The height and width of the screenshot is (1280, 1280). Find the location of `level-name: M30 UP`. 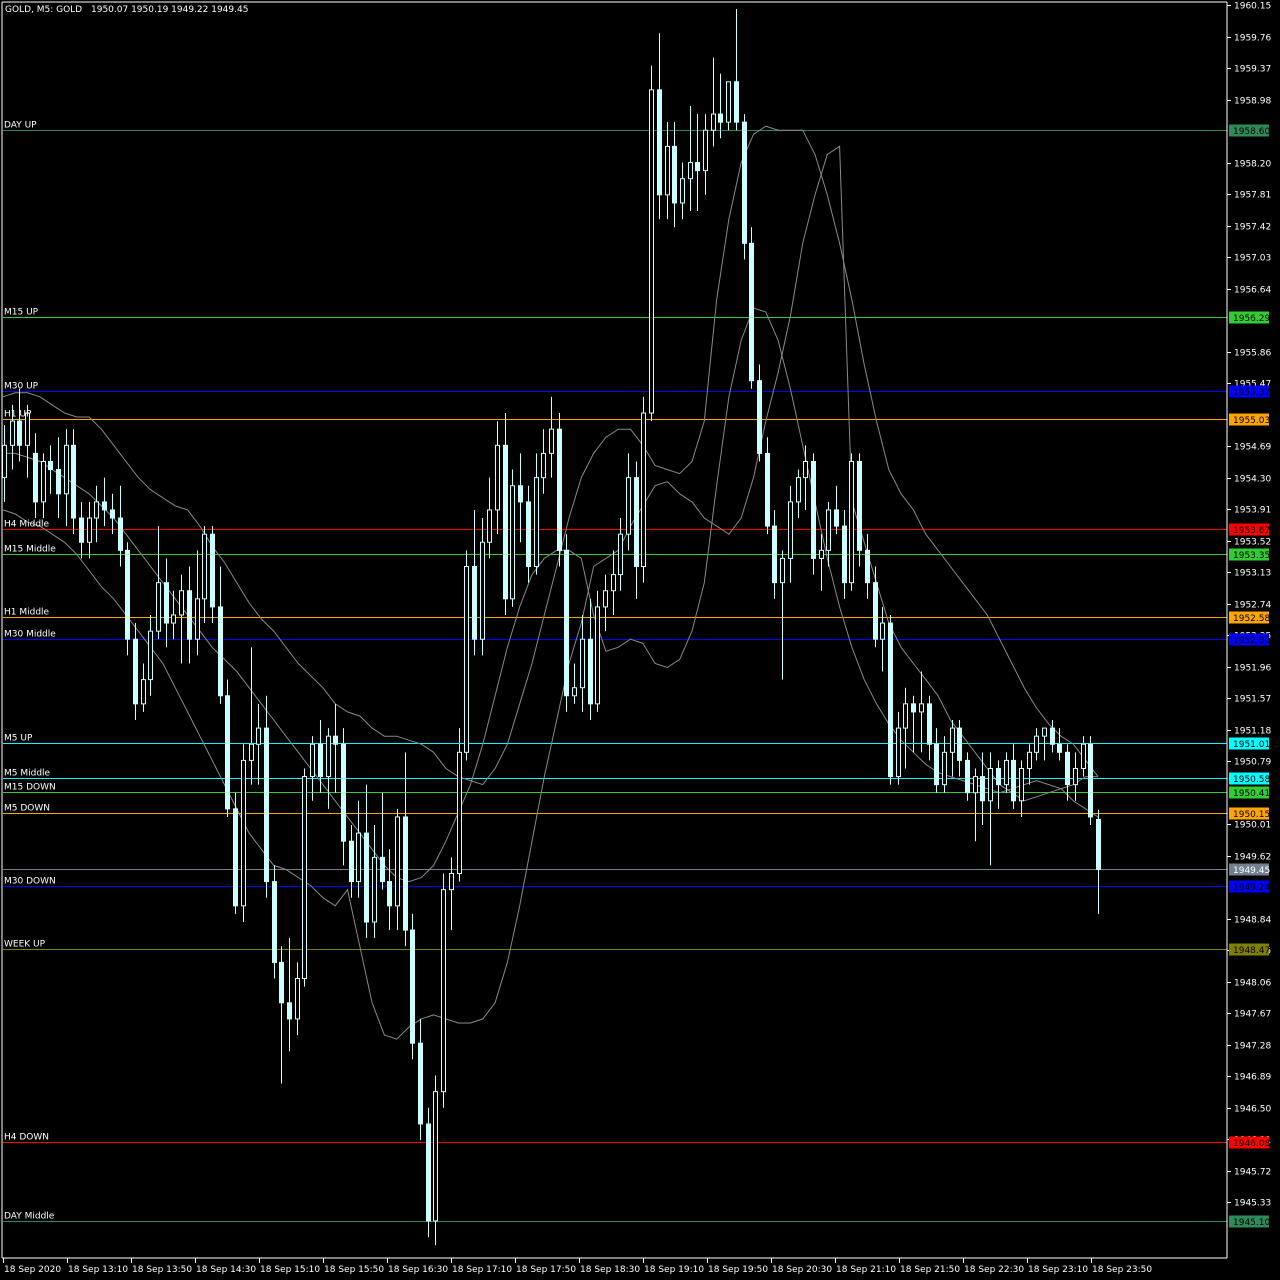

level-name: M30 UP is located at coordinates (21, 387).